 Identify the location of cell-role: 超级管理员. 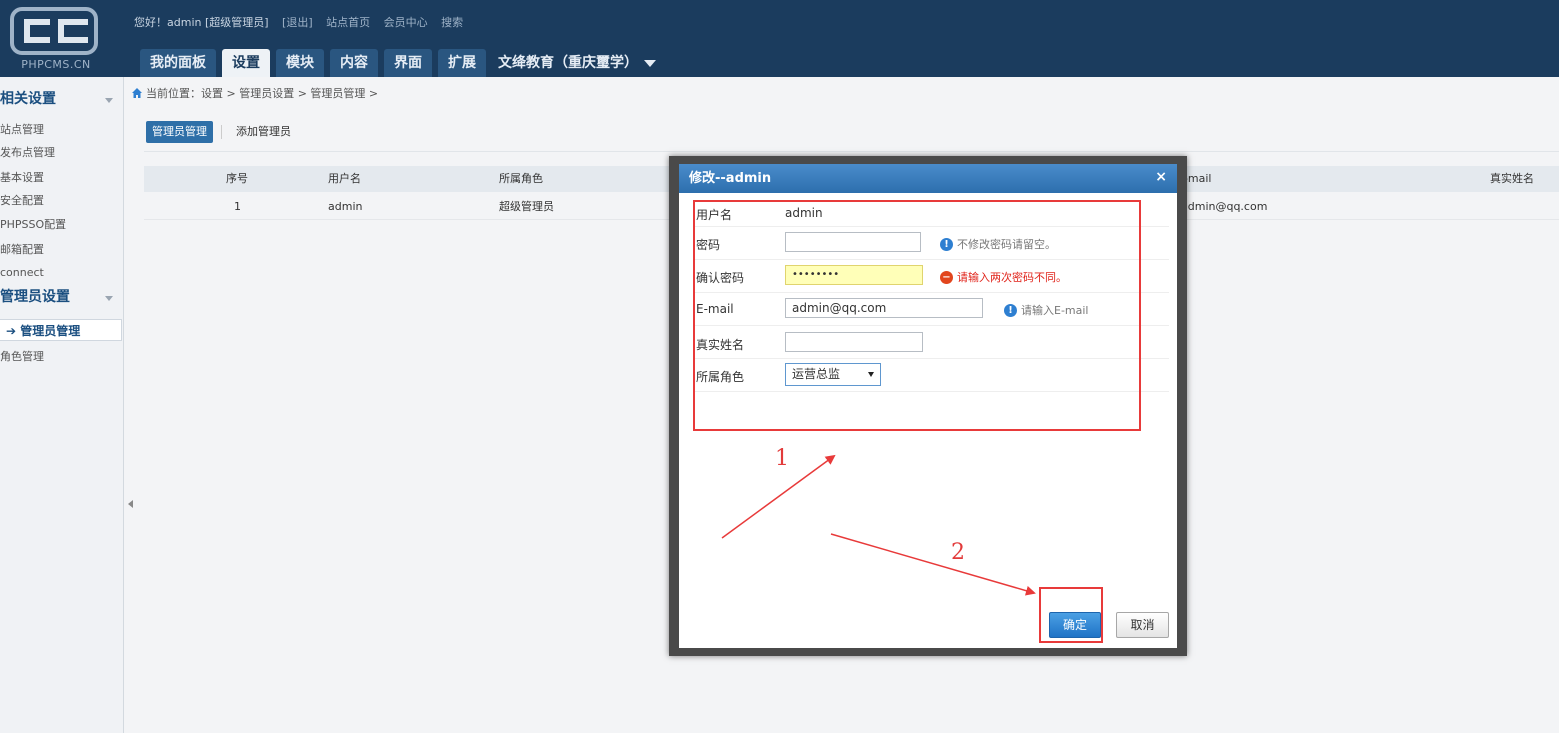
(526, 206).